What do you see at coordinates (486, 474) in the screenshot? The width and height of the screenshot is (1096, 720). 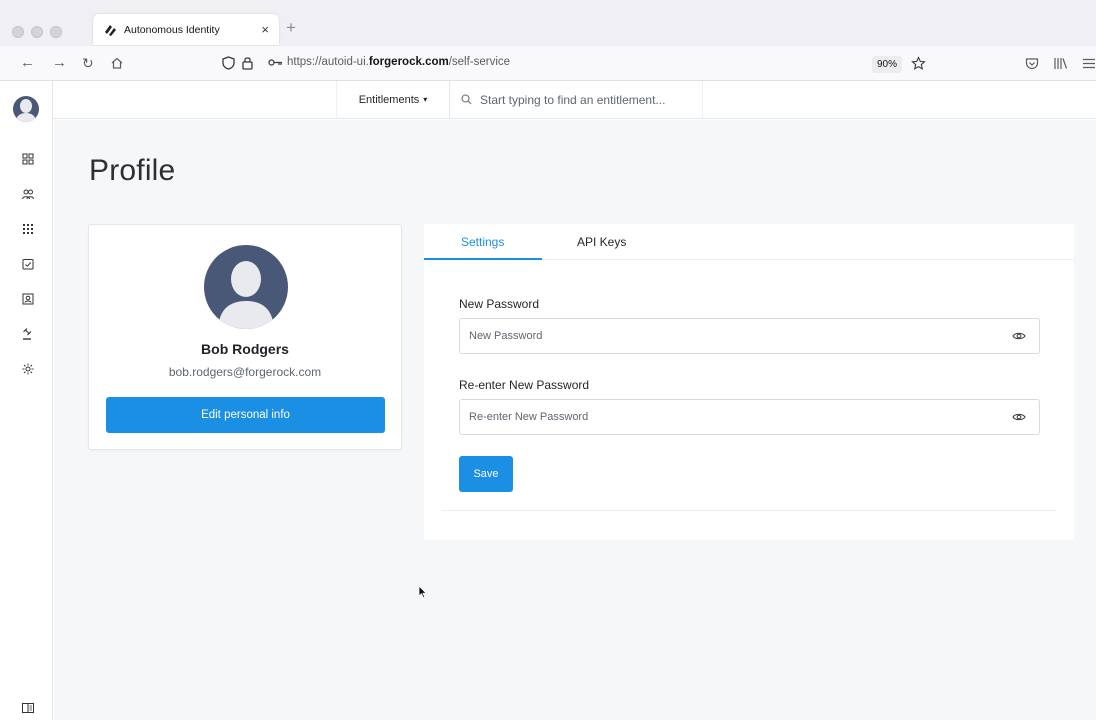 I see `save-button: Save` at bounding box center [486, 474].